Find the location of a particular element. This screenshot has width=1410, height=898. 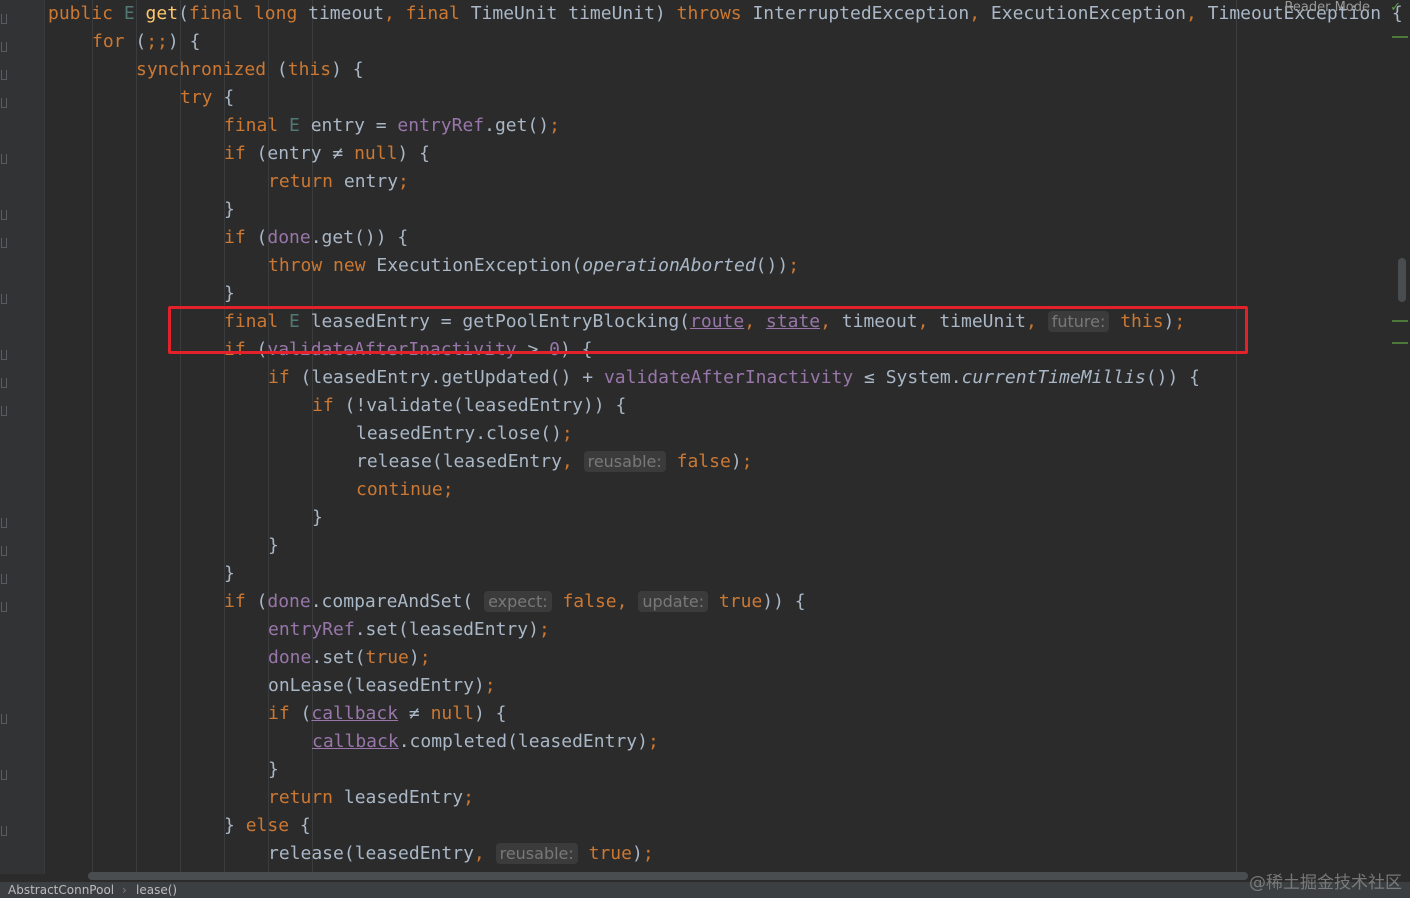

code-token: synchronized is located at coordinates (206, 69).